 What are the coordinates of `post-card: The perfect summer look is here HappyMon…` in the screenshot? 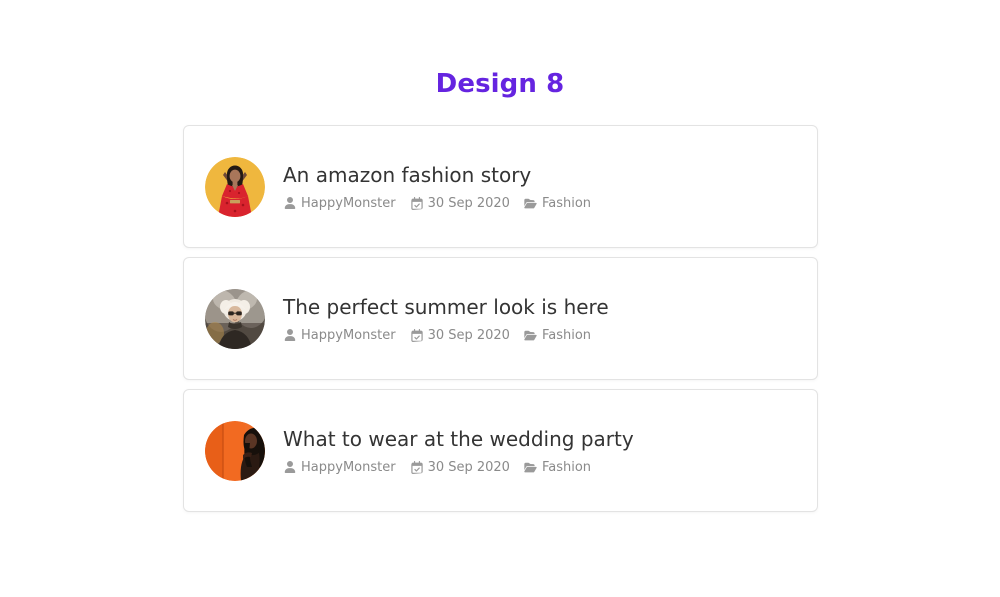 It's located at (500, 318).